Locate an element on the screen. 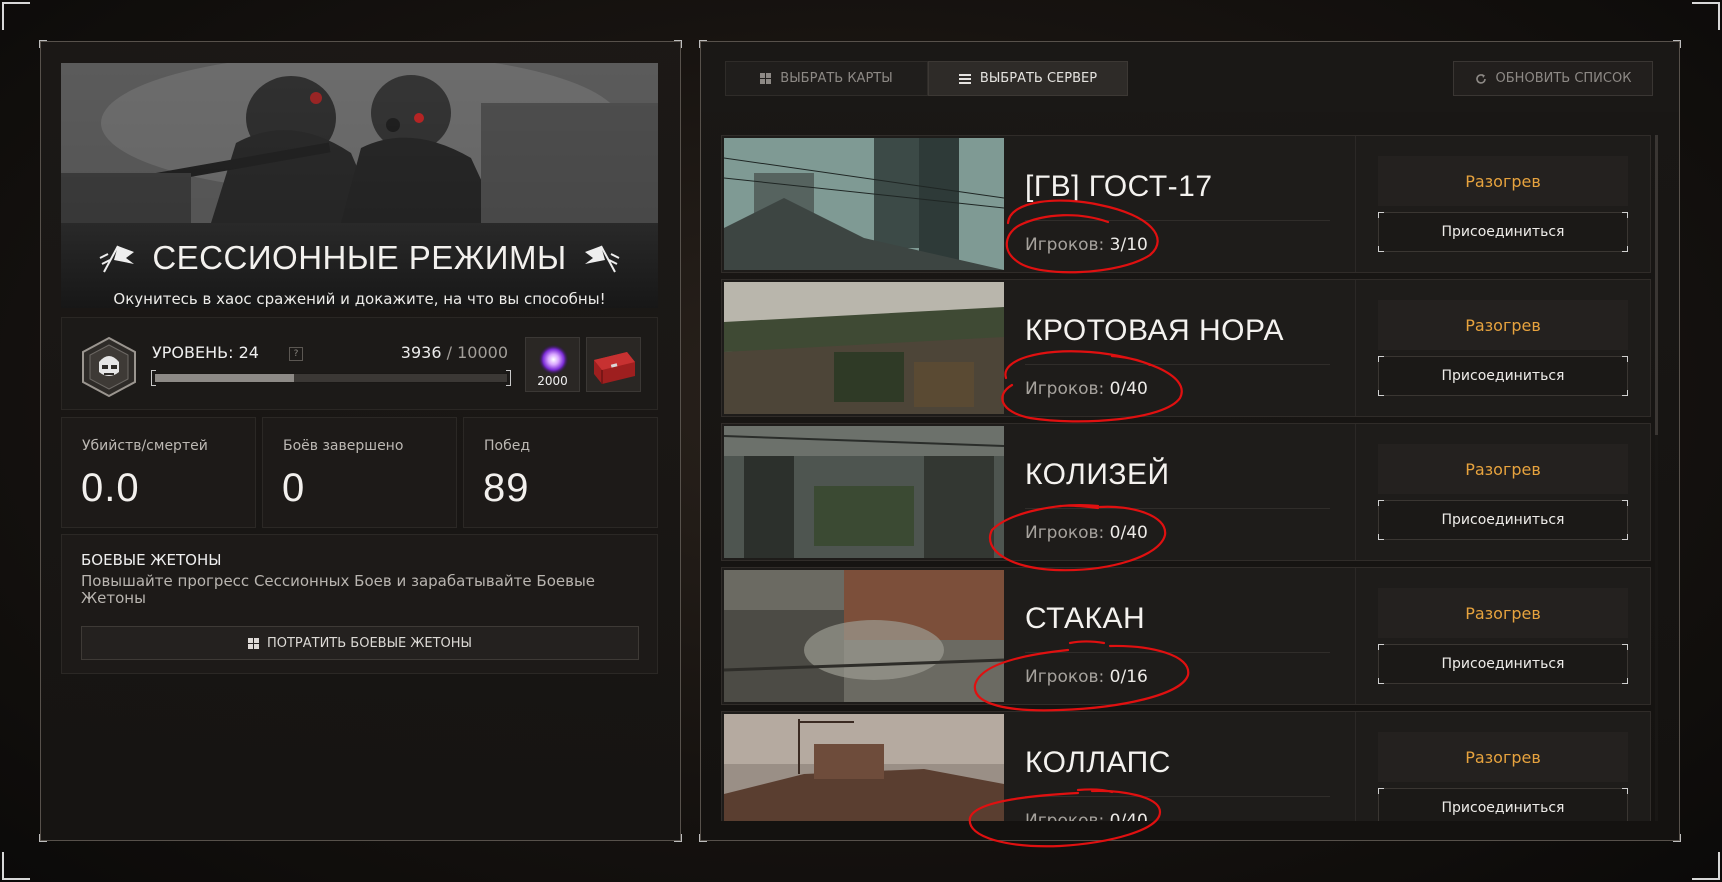 The height and width of the screenshot is (882, 1722). xp-progress-bar is located at coordinates (331, 378).